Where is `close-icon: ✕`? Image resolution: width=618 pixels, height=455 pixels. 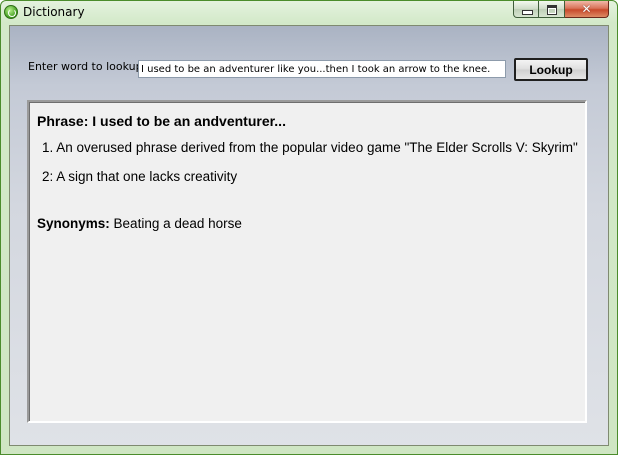
close-icon: ✕ is located at coordinates (586, 9).